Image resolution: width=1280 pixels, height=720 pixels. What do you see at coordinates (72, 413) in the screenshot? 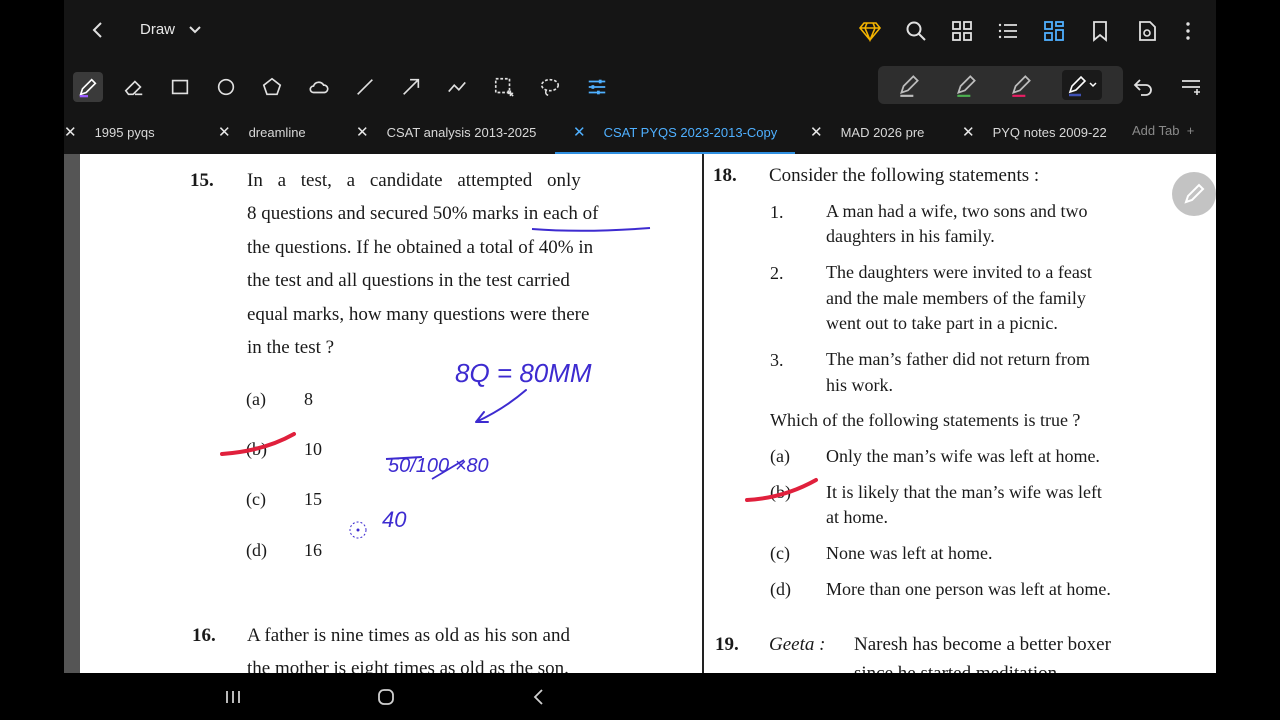
I see `page-gutter` at bounding box center [72, 413].